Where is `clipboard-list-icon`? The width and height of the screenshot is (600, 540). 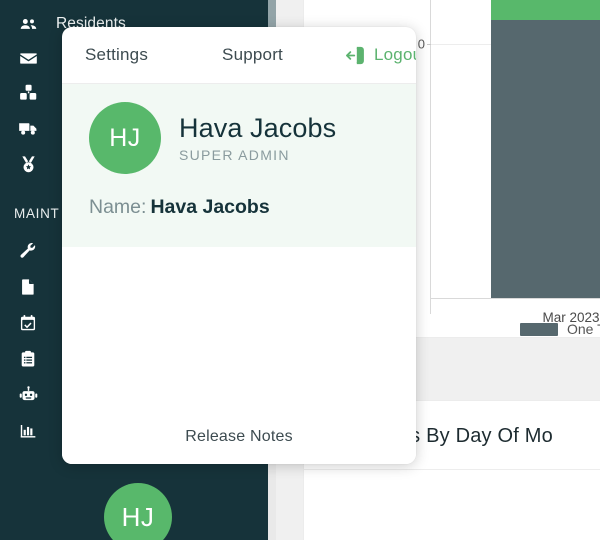
clipboard-list-icon is located at coordinates (28, 359).